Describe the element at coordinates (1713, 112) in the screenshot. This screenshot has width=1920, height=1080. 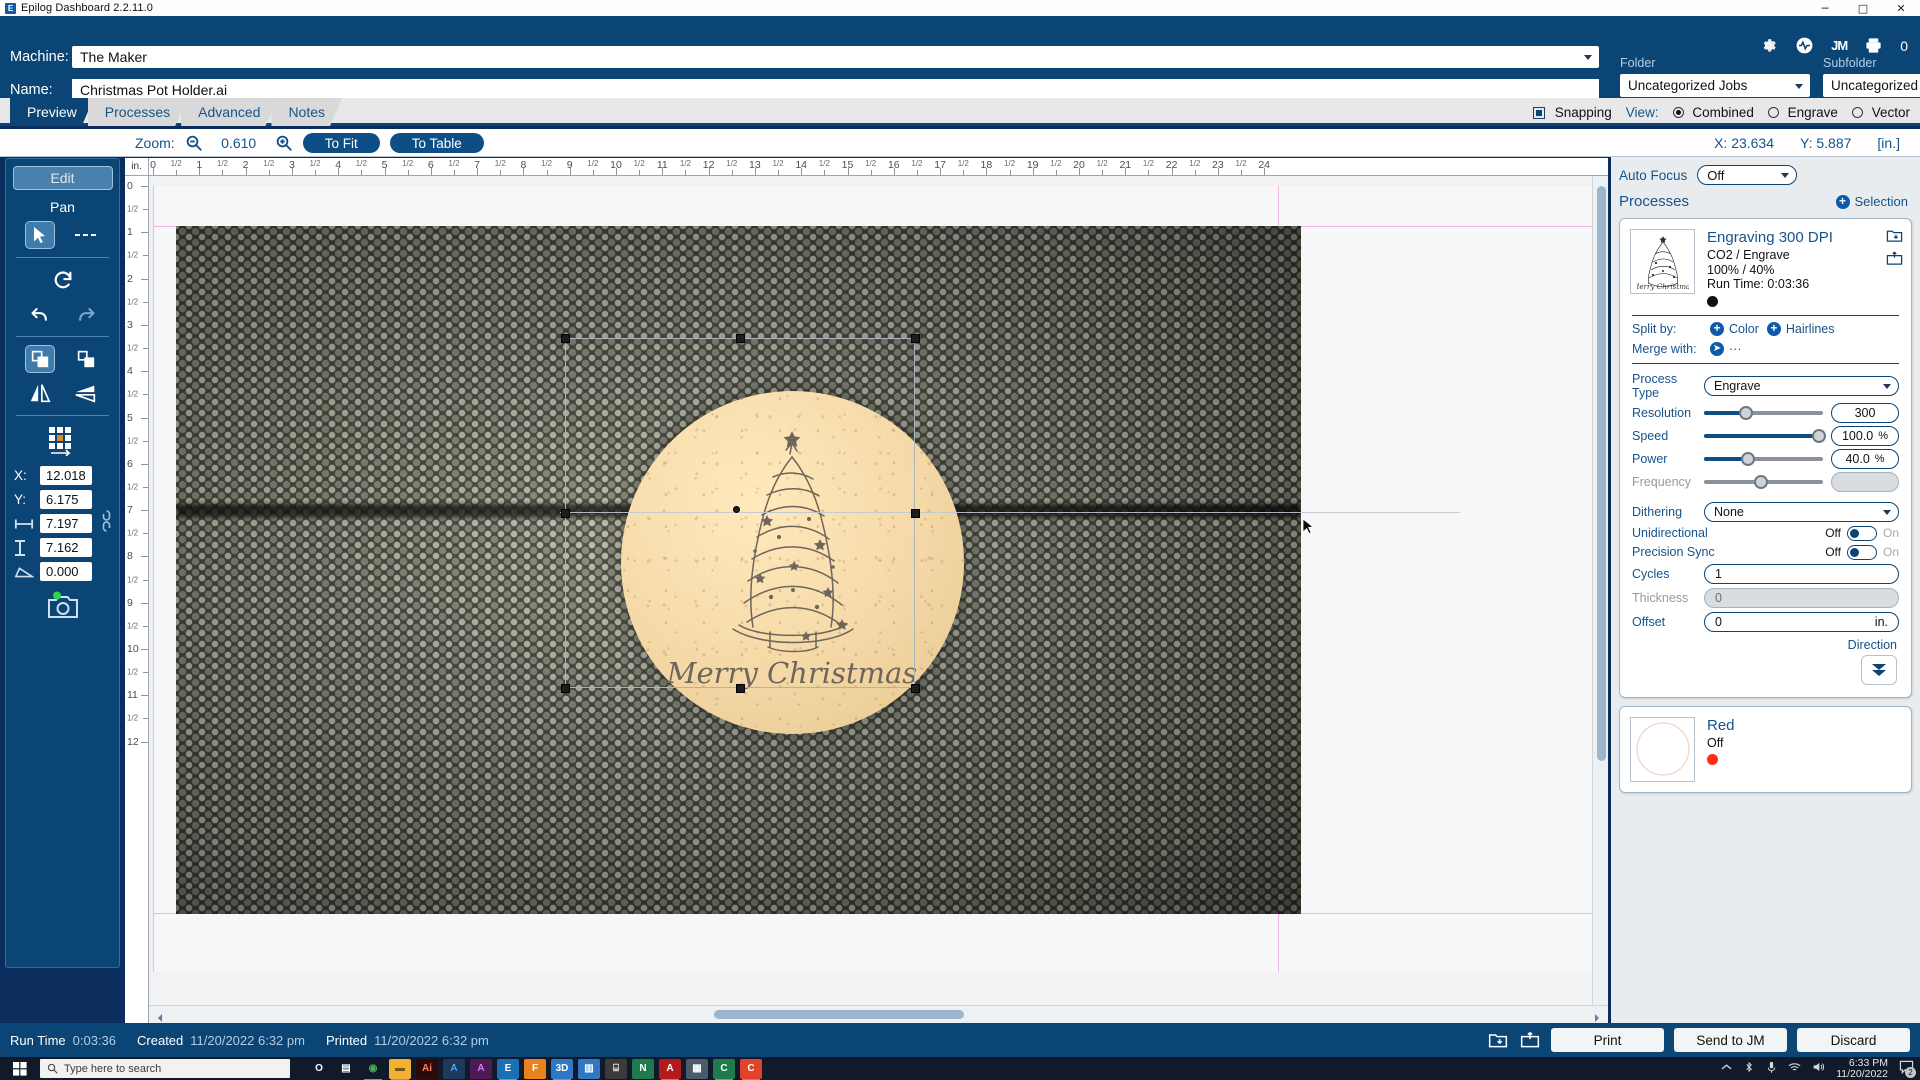
I see `radio-combined: Combined` at that location.